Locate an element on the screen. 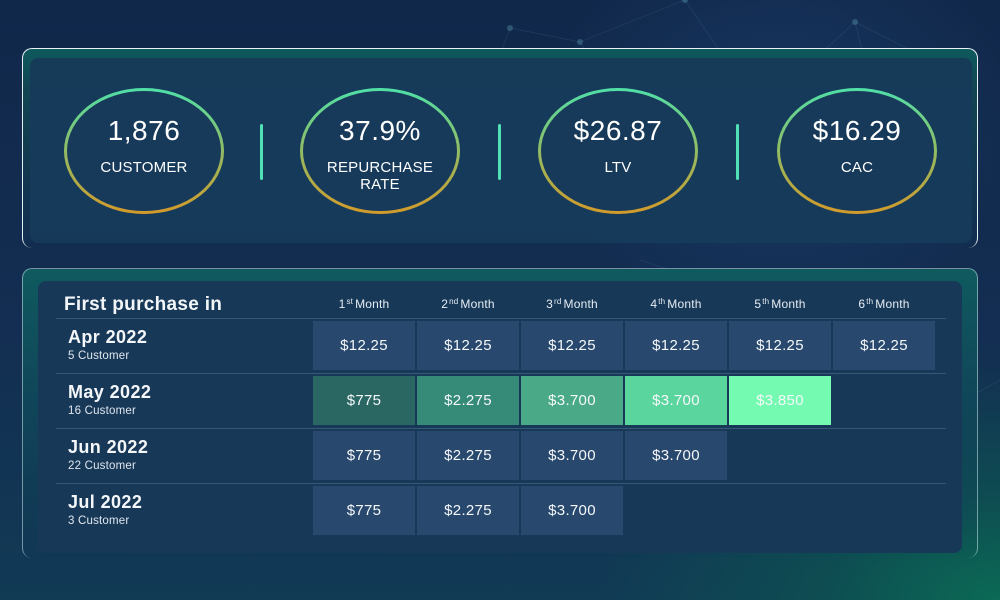 The height and width of the screenshot is (600, 1000). table-title: First purchase in is located at coordinates (143, 304).